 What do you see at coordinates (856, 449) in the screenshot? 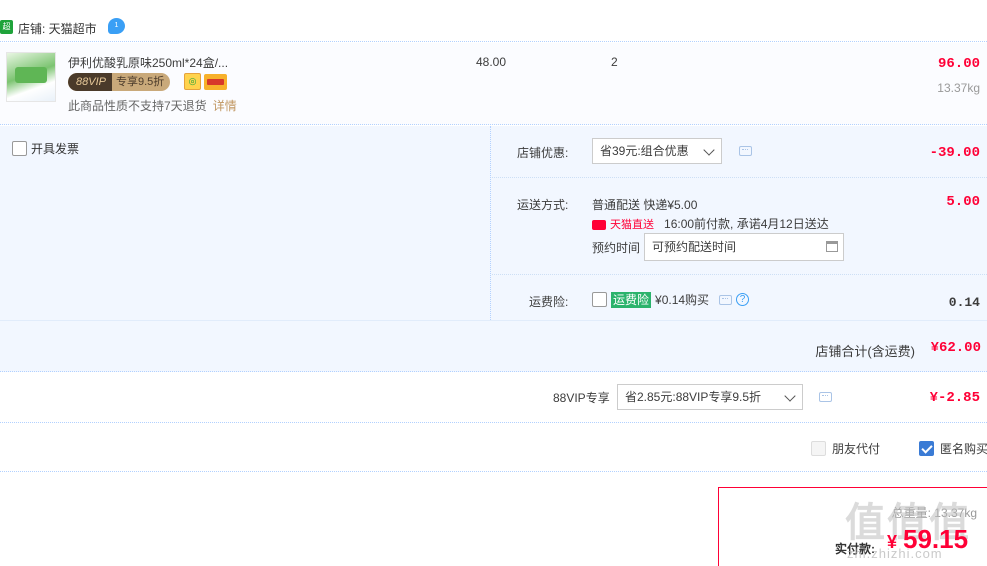
I see `friend-pay-label: 朋友代付` at bounding box center [856, 449].